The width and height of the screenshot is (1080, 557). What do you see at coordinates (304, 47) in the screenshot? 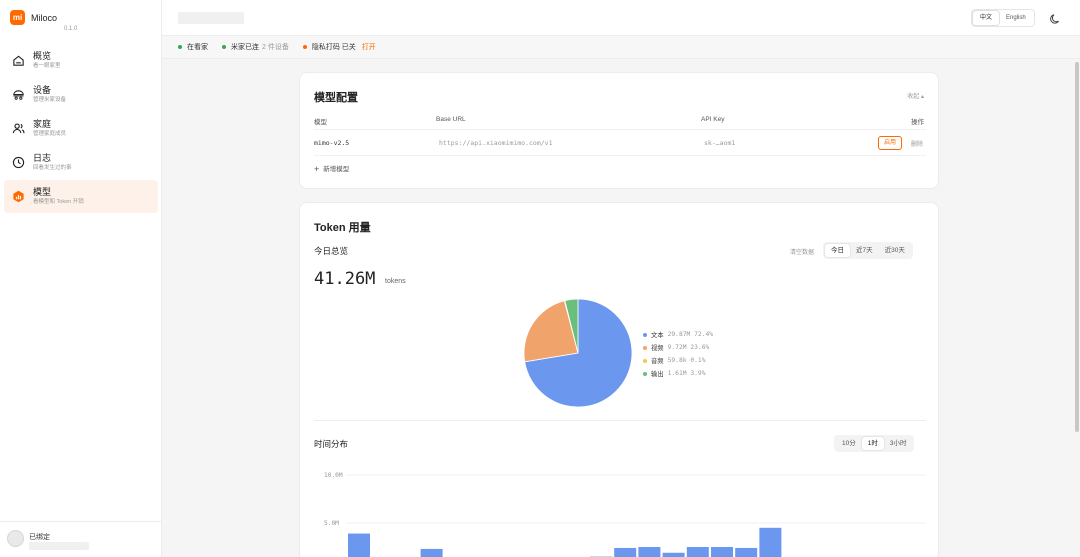
I see `status-dot-warn` at bounding box center [304, 47].